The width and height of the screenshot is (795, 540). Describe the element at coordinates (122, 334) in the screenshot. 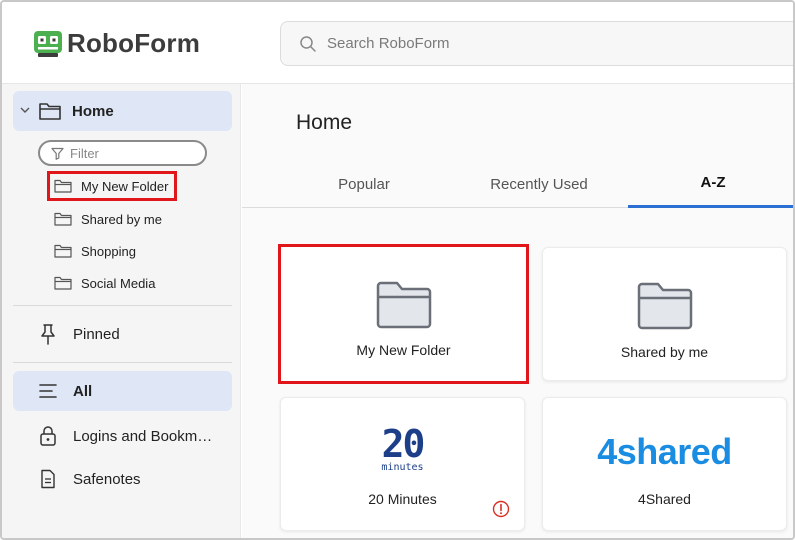

I see `sidebar-item-pinned: Pinned` at that location.